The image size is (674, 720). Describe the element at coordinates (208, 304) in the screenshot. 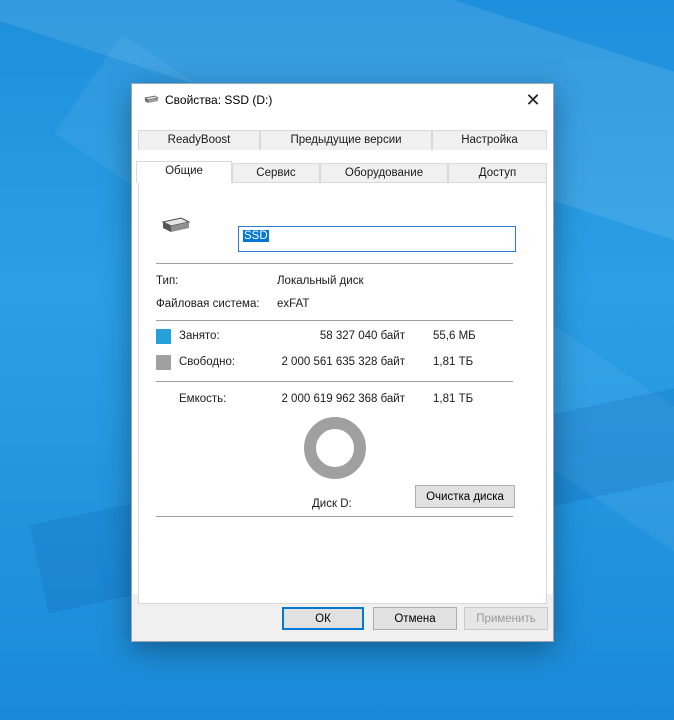

I see `filesystem-label: Файловая система:` at that location.